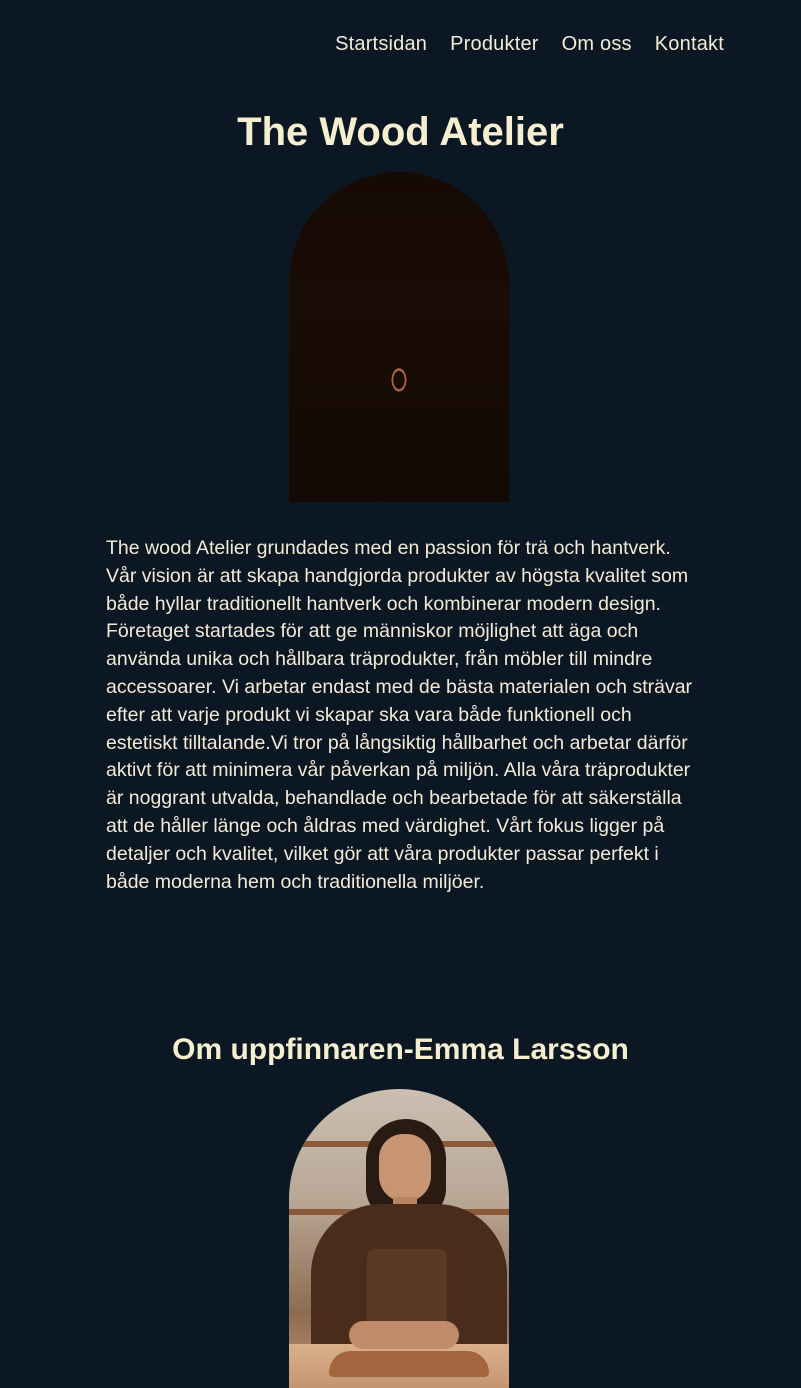  Describe the element at coordinates (494, 44) in the screenshot. I see `nav-link-produkter: Produkter` at that location.